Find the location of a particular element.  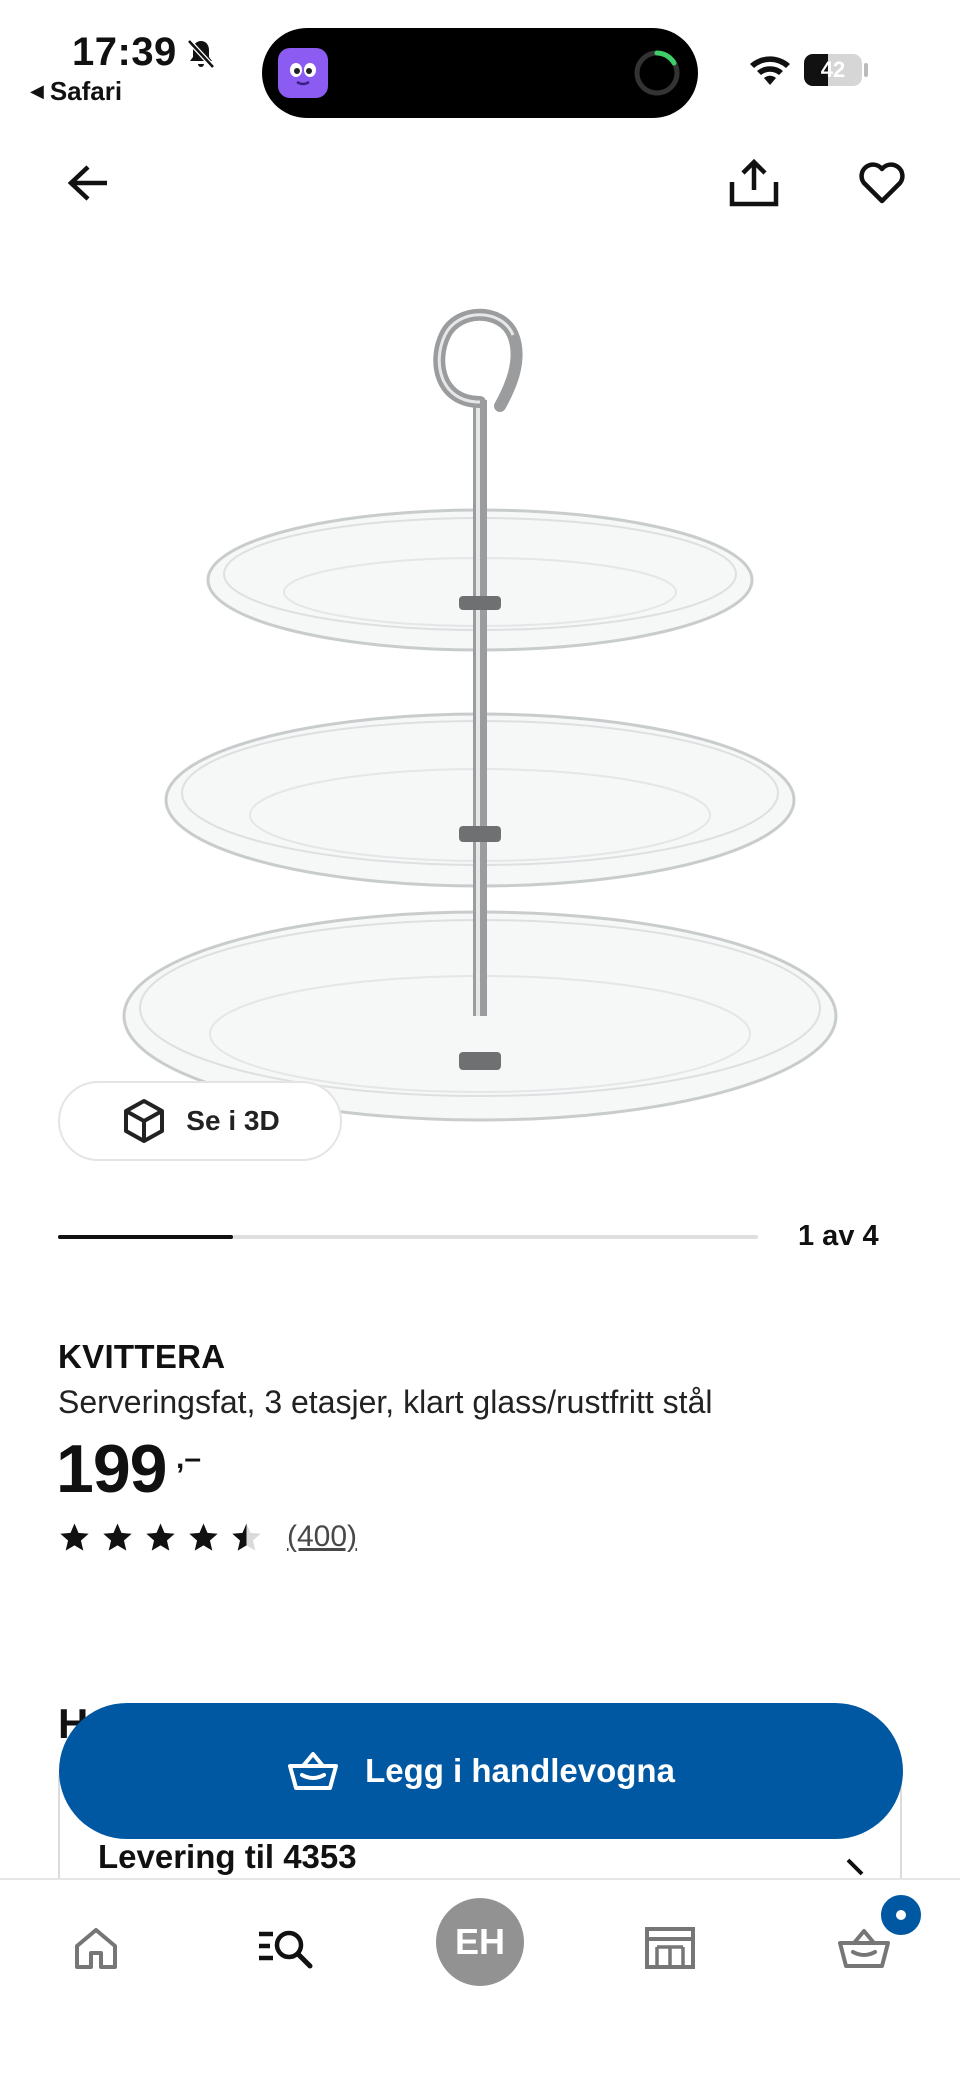

add-to-cart-label: Legg i handlevogna is located at coordinates (520, 1770).